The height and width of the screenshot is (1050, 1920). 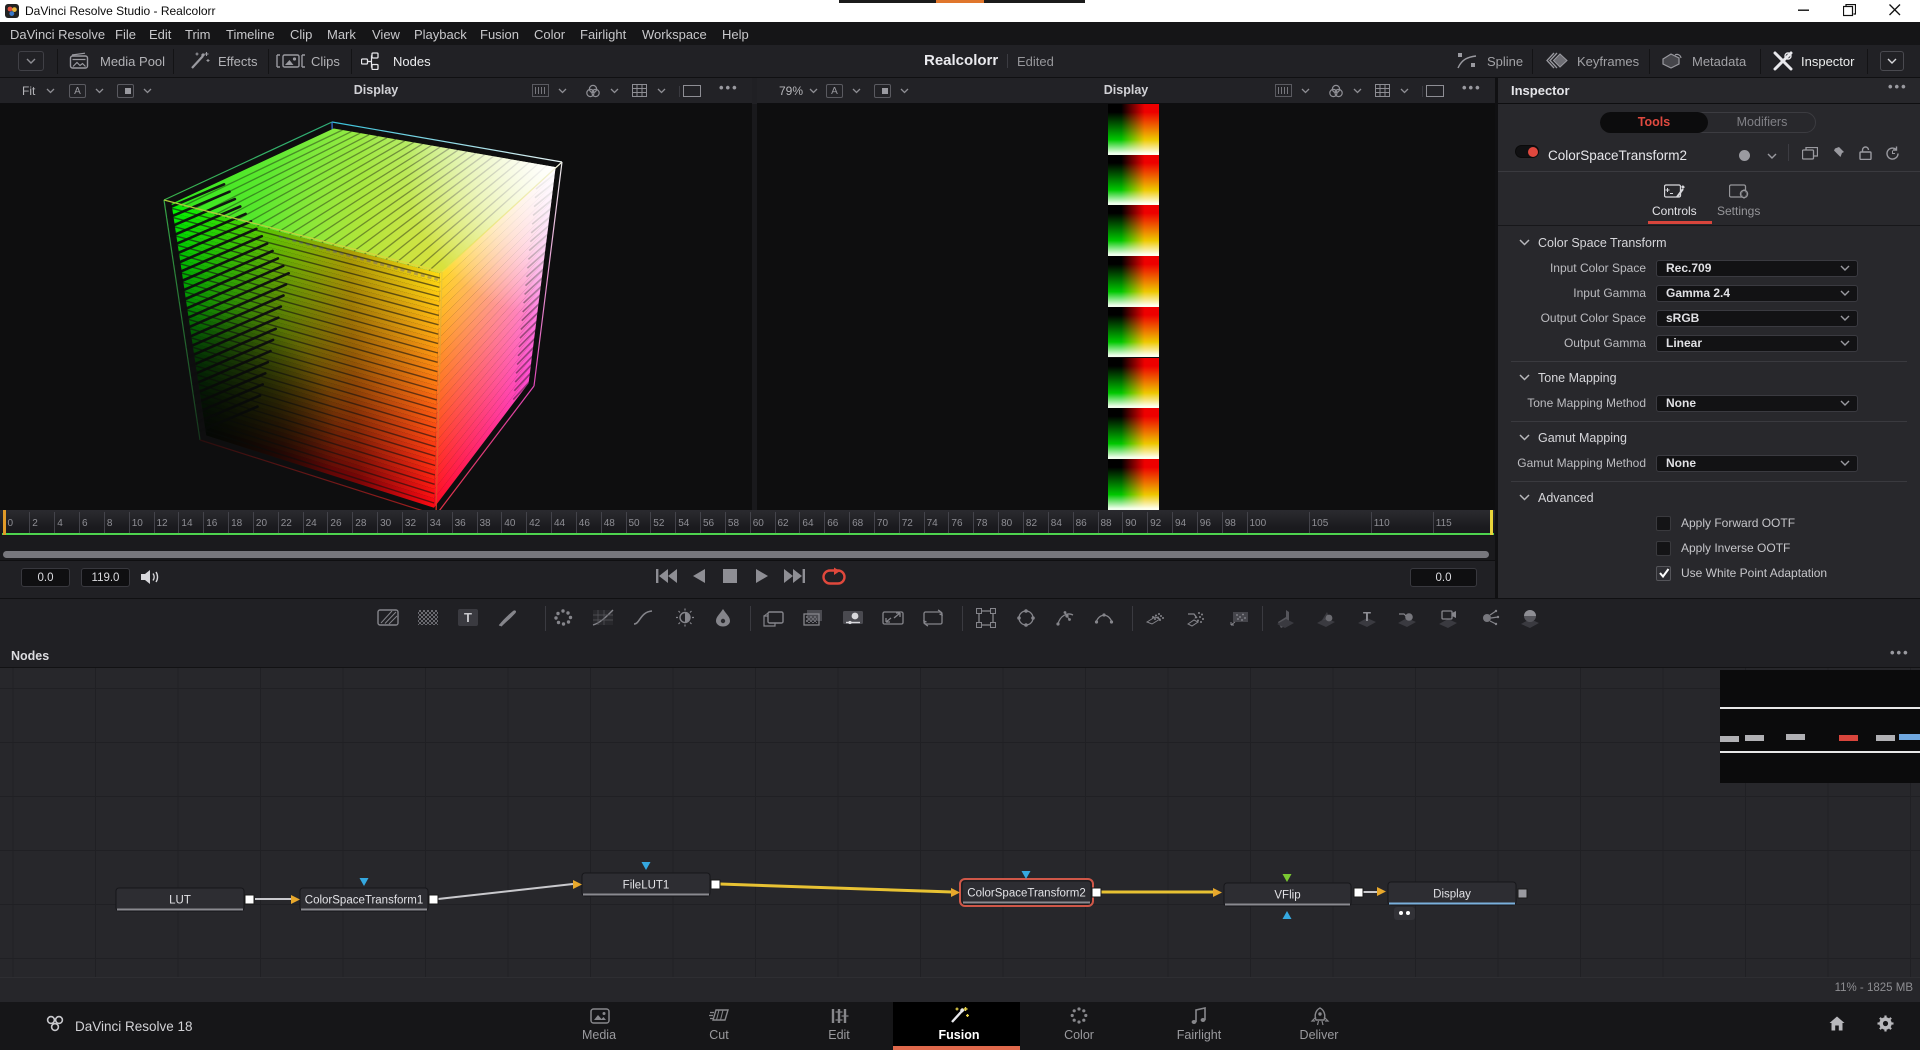 What do you see at coordinates (1026, 894) in the screenshot?
I see `svg-text: ColorSpaceTransform2` at bounding box center [1026, 894].